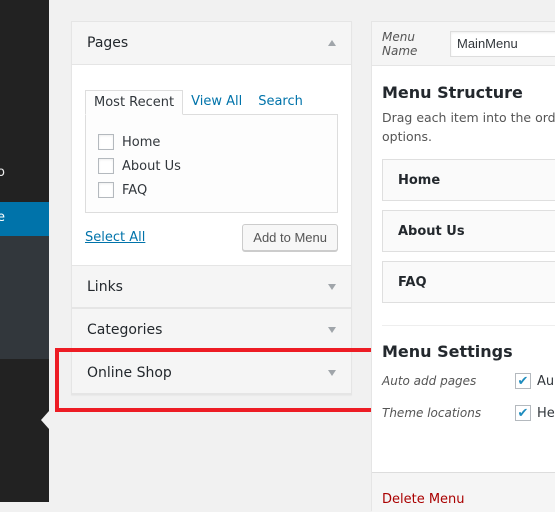 The width and height of the screenshot is (555, 512). What do you see at coordinates (546, 413) in the screenshot?
I see `theme-location-value: He` at bounding box center [546, 413].